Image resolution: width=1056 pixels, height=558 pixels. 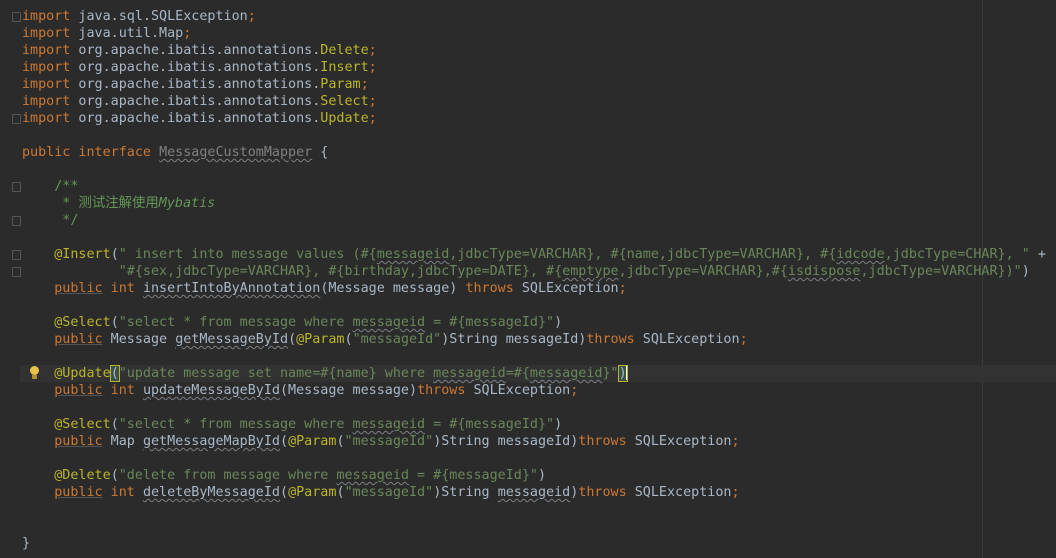 I want to click on code-line: /**, so click(x=50, y=186).